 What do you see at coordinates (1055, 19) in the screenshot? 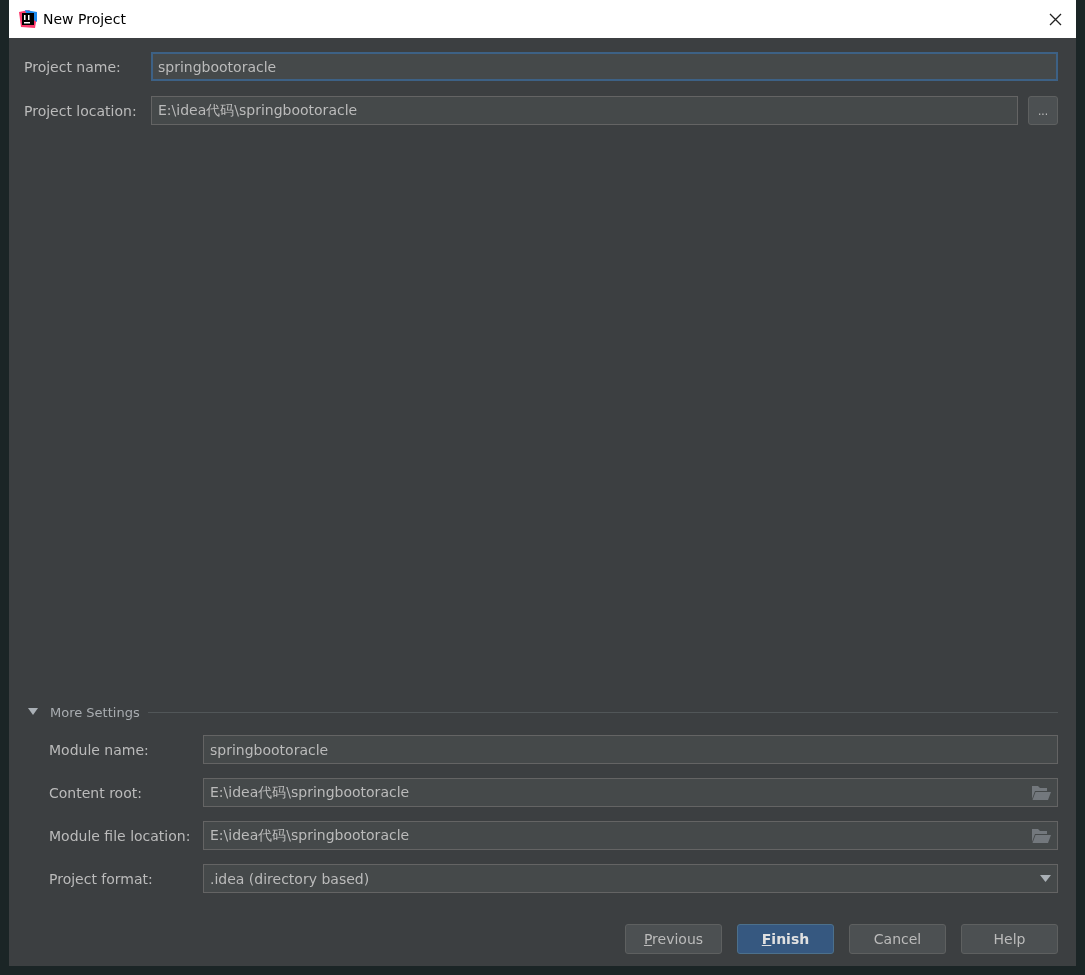
I see `close-icon` at bounding box center [1055, 19].